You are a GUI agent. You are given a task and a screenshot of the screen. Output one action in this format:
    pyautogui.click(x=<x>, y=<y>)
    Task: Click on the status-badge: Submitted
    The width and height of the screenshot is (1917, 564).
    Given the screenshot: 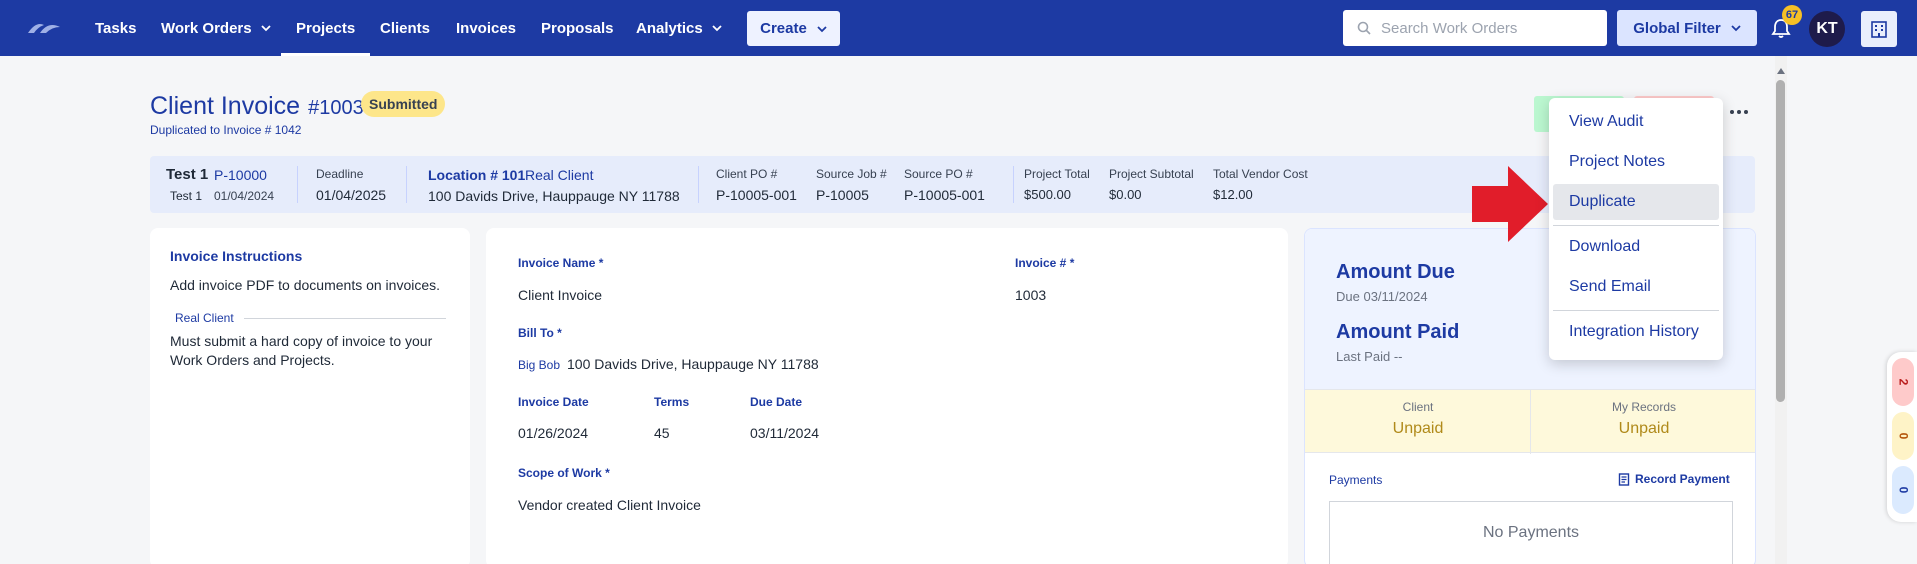 What is the action you would take?
    pyautogui.click(x=403, y=104)
    